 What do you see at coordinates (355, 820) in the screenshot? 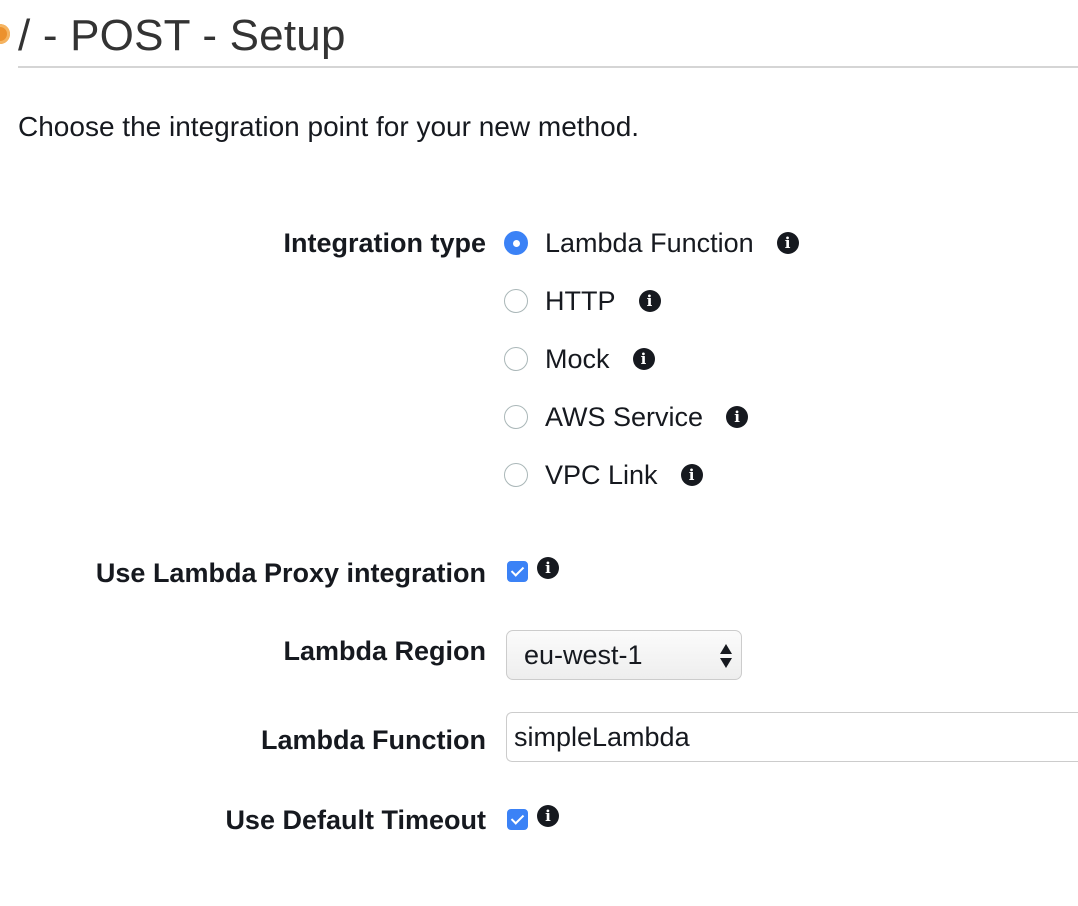
I see `default-timeout-label: Use Default Timeout` at bounding box center [355, 820].